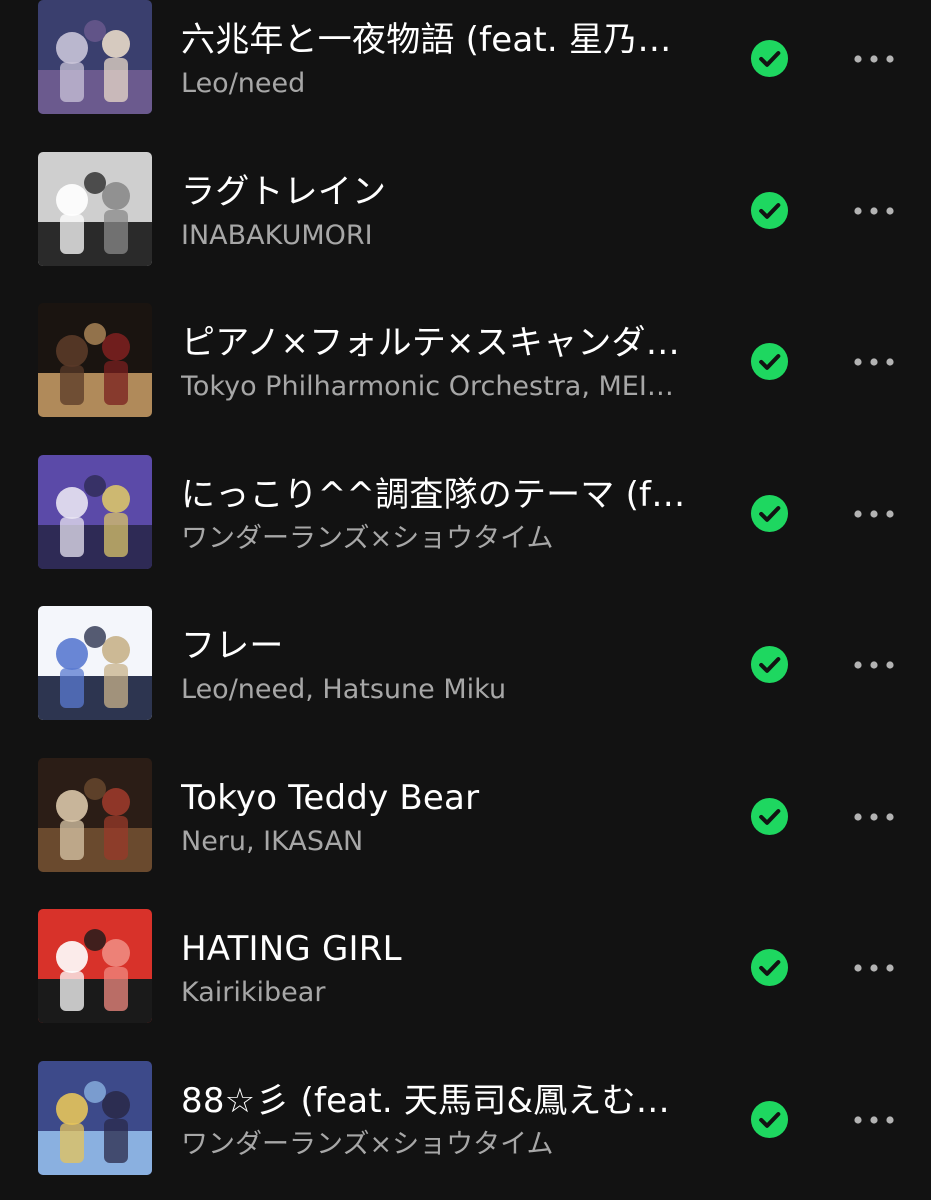  What do you see at coordinates (243, 83) in the screenshot?
I see `track-artist: Leo/need` at bounding box center [243, 83].